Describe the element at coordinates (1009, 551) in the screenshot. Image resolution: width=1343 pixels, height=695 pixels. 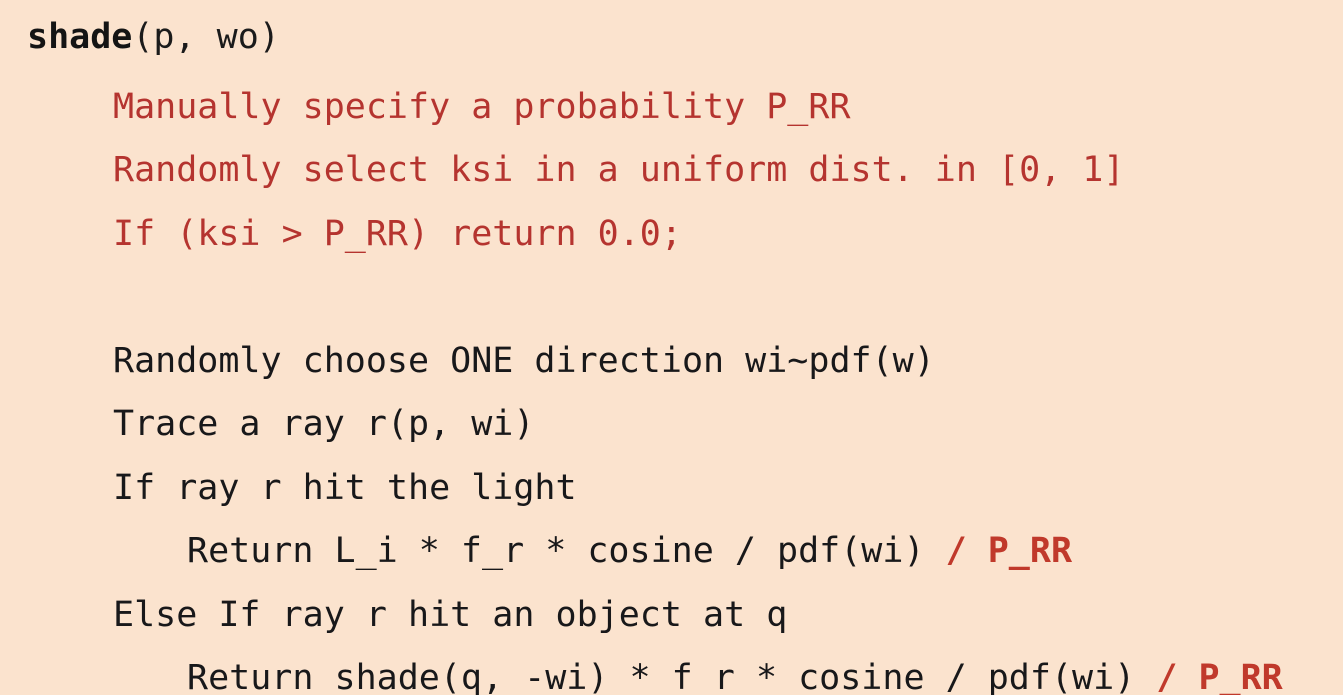
I see `return-light-prr-emphasis: / P_RR` at that location.